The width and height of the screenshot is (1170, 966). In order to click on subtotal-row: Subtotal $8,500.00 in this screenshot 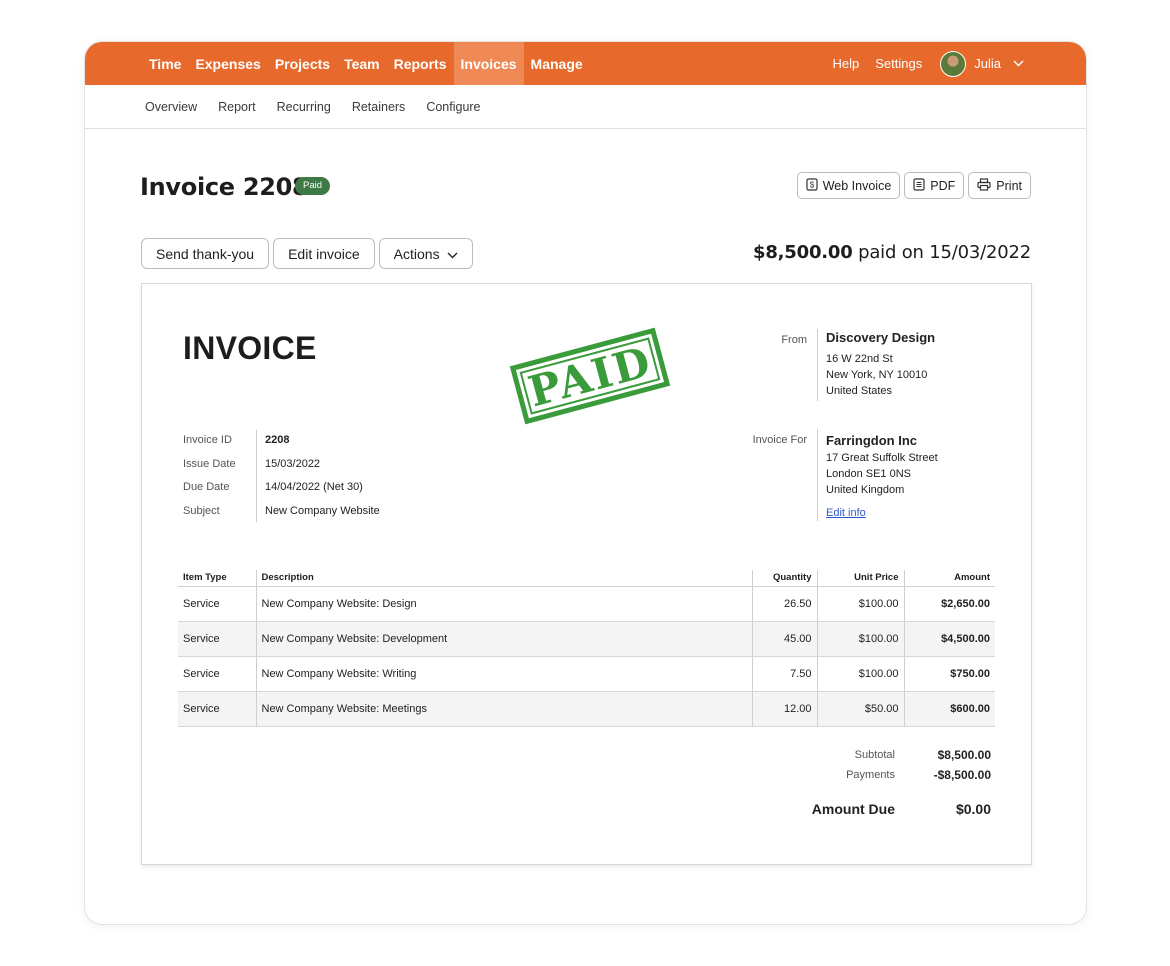, I will do `click(883, 755)`.